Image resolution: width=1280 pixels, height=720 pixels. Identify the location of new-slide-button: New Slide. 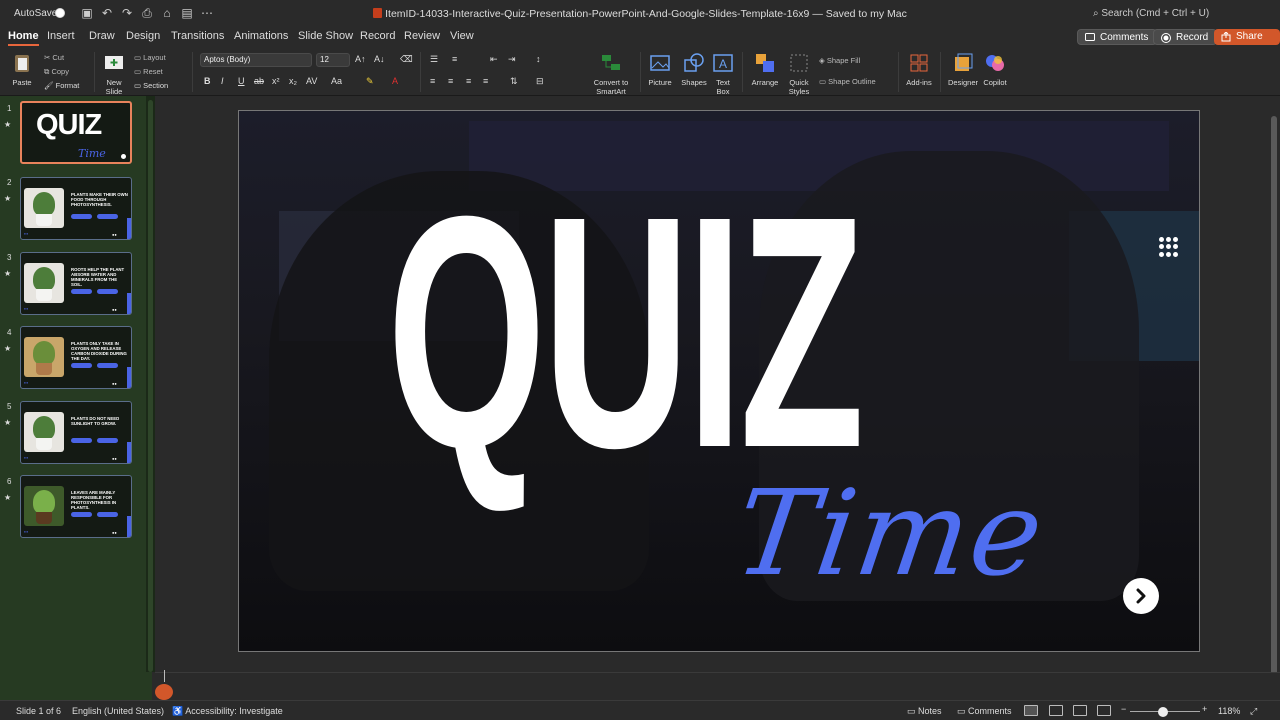
(114, 74).